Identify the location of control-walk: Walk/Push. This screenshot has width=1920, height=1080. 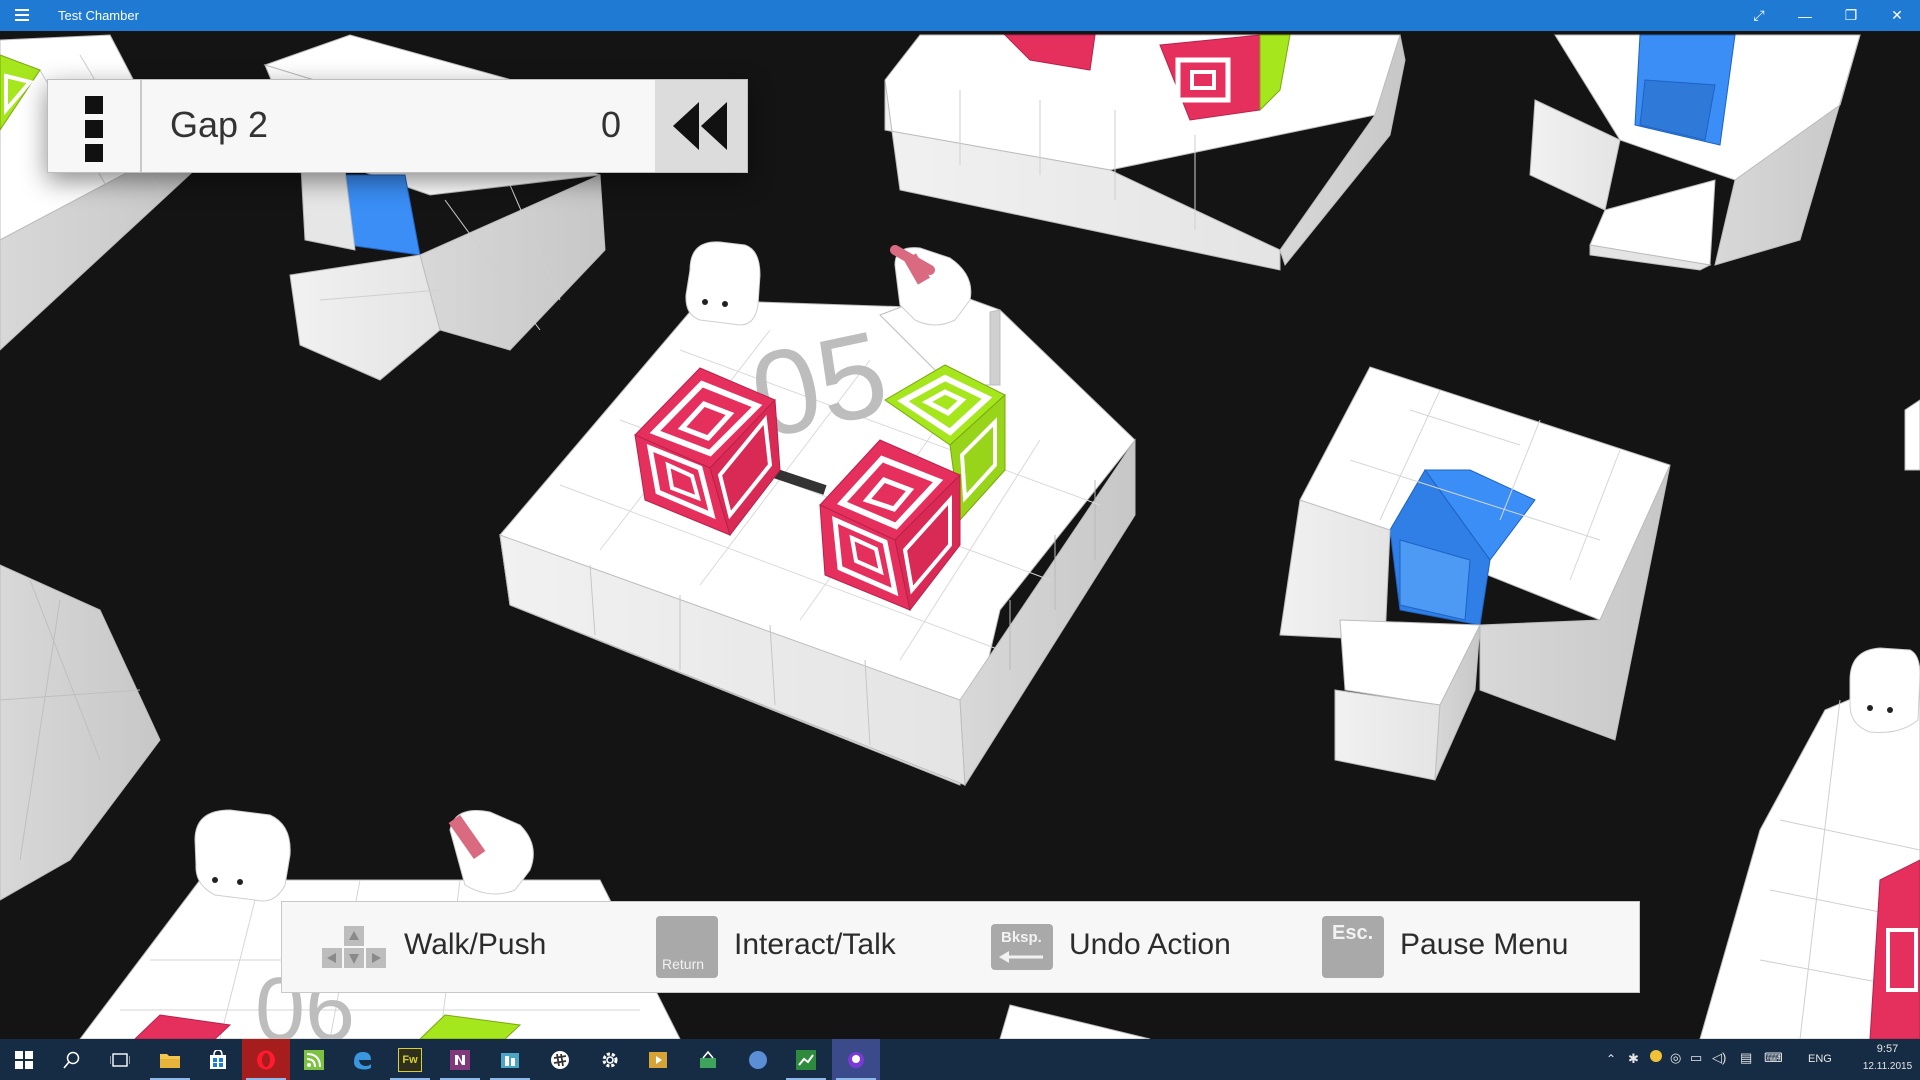
(462, 947).